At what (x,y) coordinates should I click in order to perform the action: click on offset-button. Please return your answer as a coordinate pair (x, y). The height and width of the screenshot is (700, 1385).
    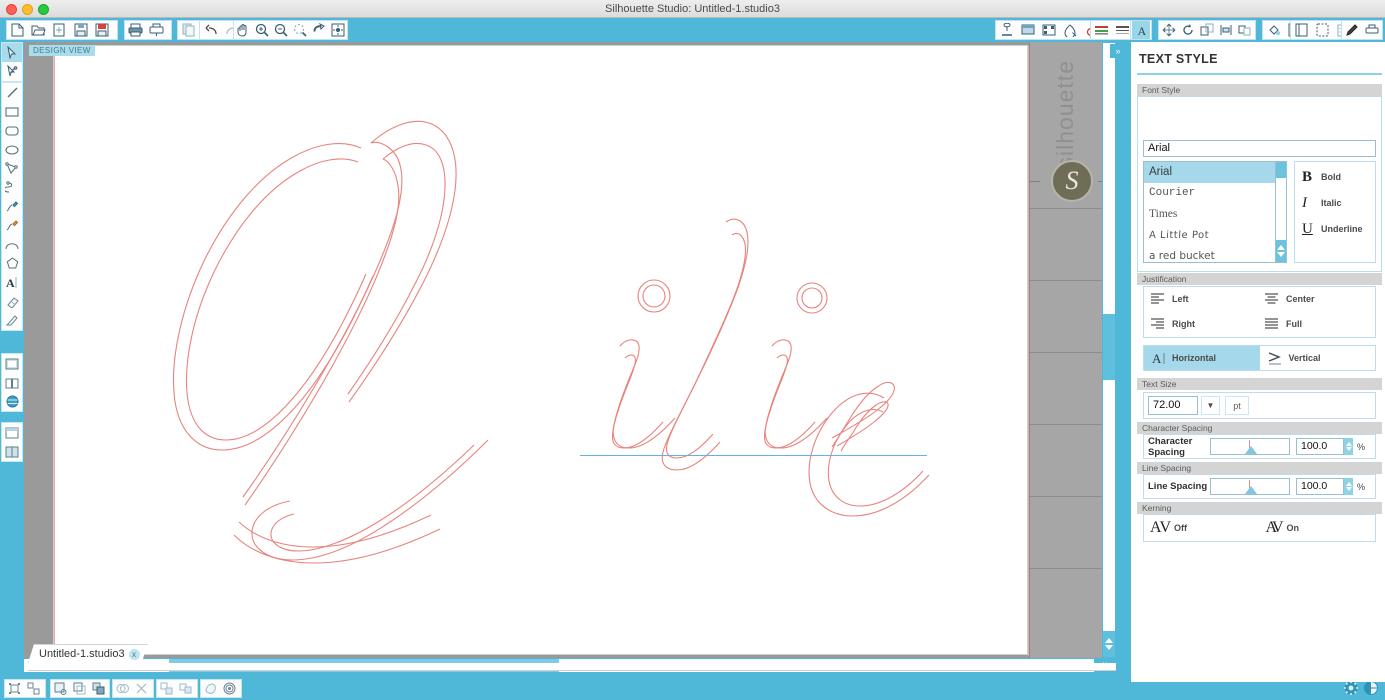
    Looking at the image, I should click on (210, 688).